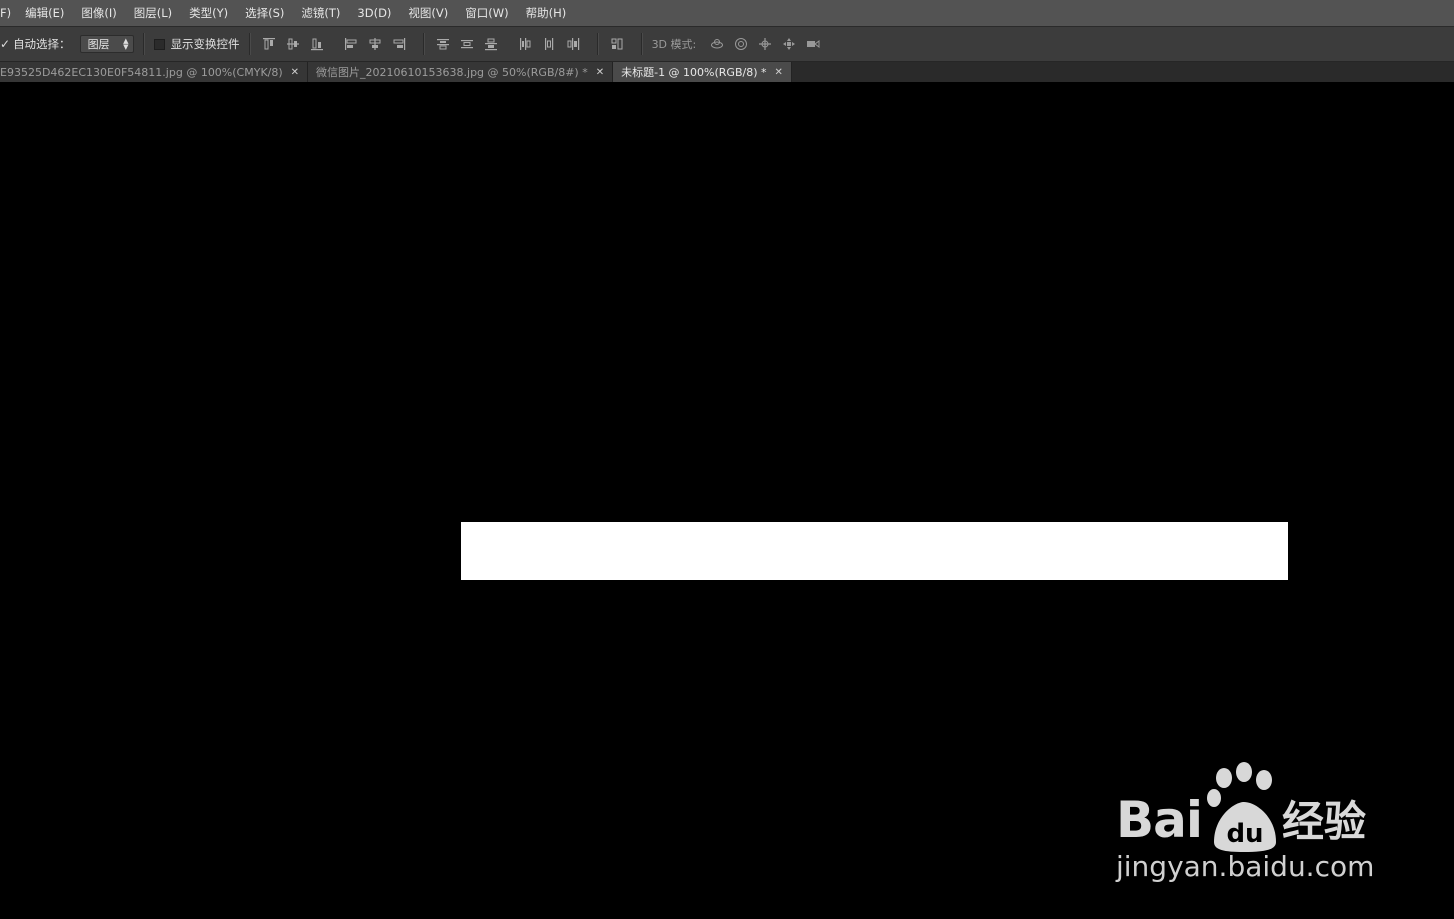  What do you see at coordinates (741, 44) in the screenshot?
I see `3d-roll-icon` at bounding box center [741, 44].